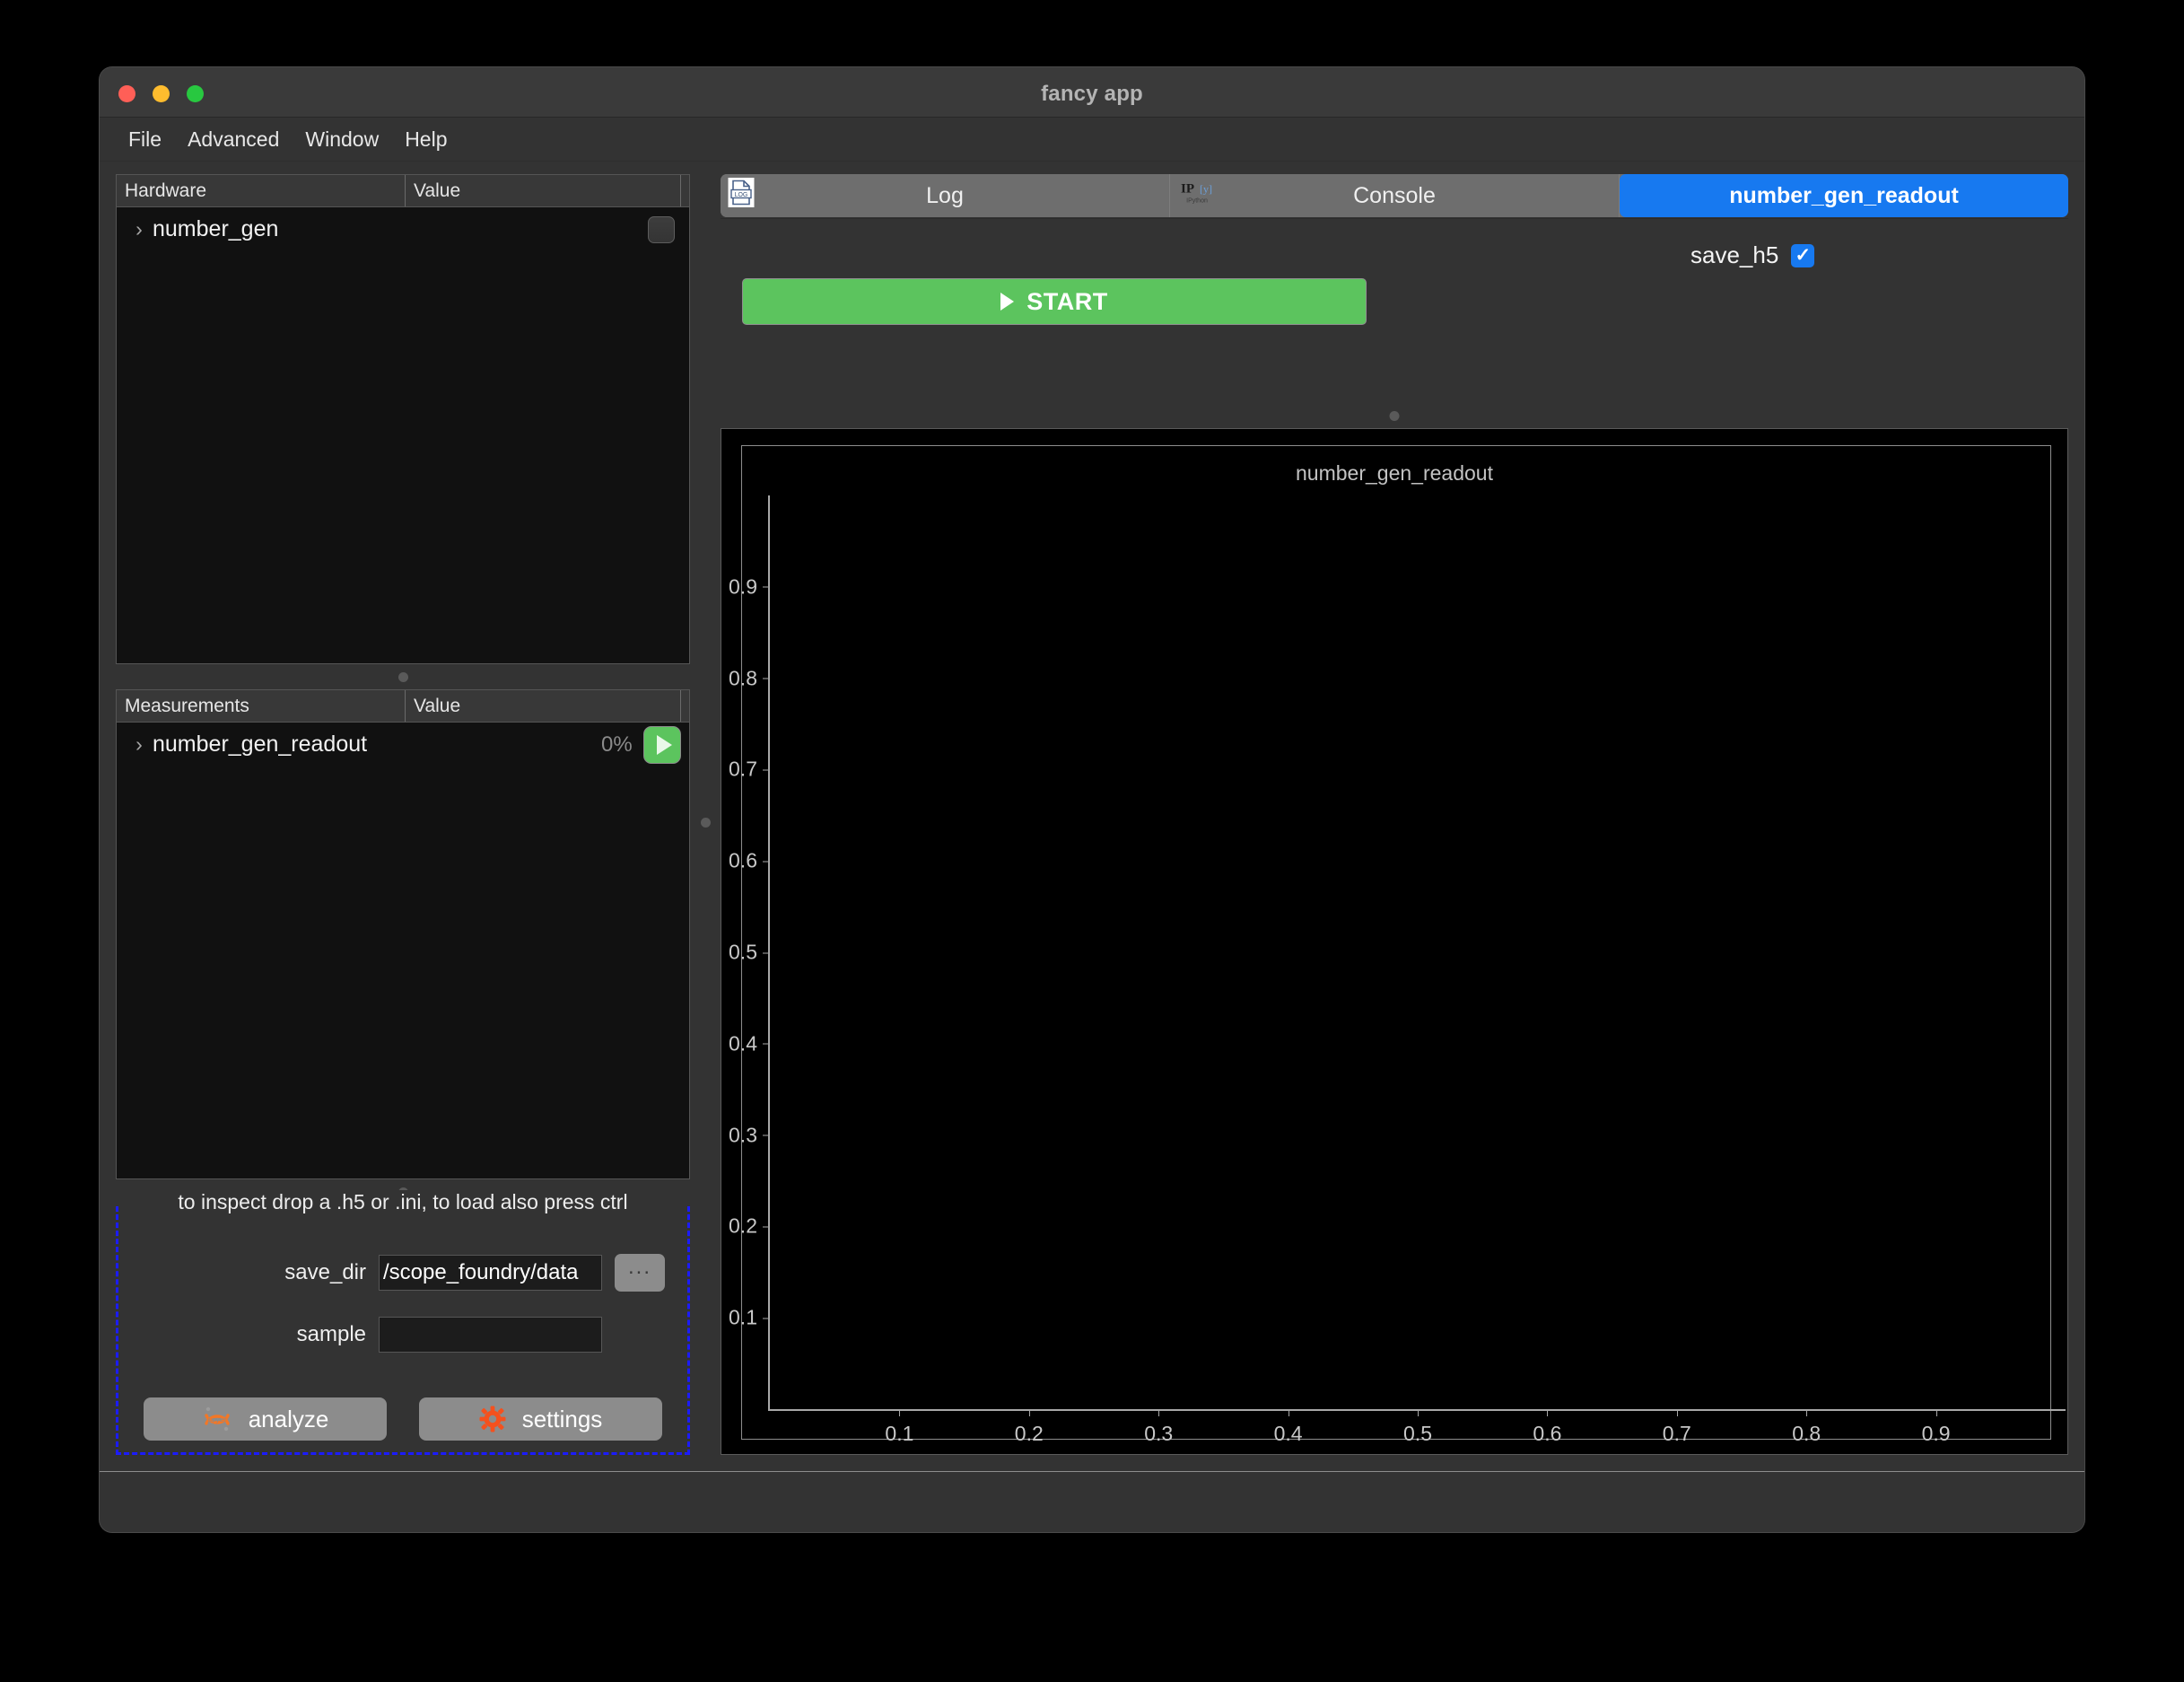 The width and height of the screenshot is (2184, 1682). What do you see at coordinates (261, 190) in the screenshot?
I see `hardware-column-name: Hardware` at bounding box center [261, 190].